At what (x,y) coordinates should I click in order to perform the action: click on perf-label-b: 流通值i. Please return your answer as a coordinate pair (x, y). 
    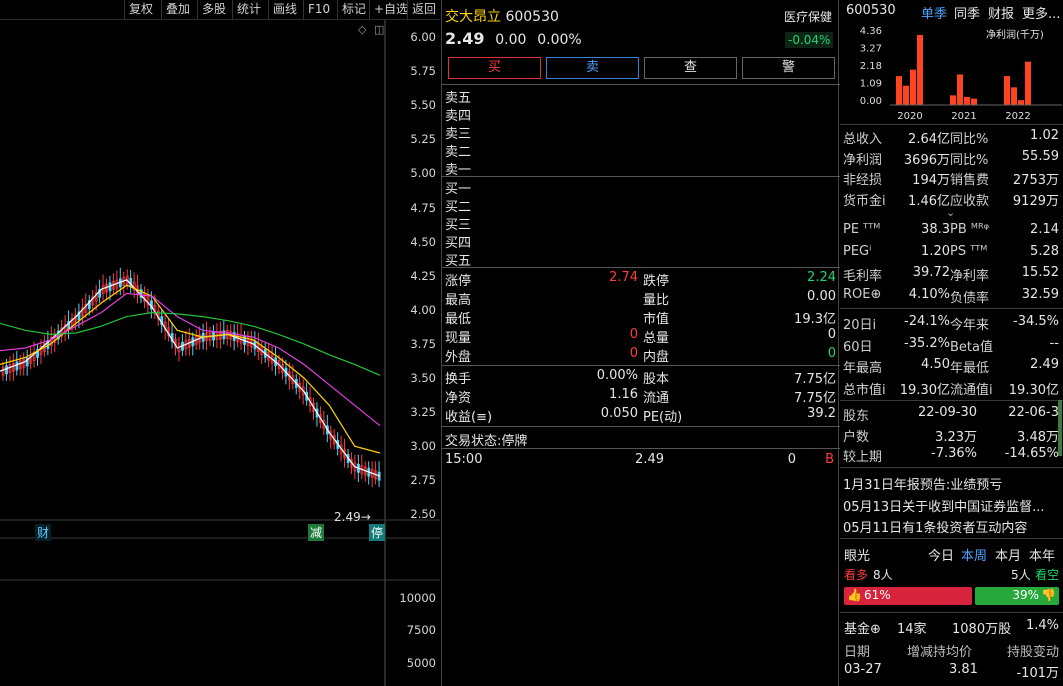
    Looking at the image, I should click on (971, 390).